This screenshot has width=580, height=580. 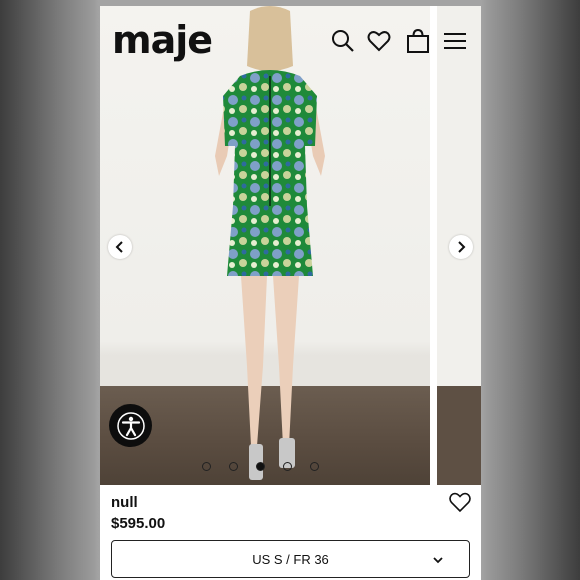 I want to click on add-to-wishlist-heart-icon, so click(x=460, y=502).